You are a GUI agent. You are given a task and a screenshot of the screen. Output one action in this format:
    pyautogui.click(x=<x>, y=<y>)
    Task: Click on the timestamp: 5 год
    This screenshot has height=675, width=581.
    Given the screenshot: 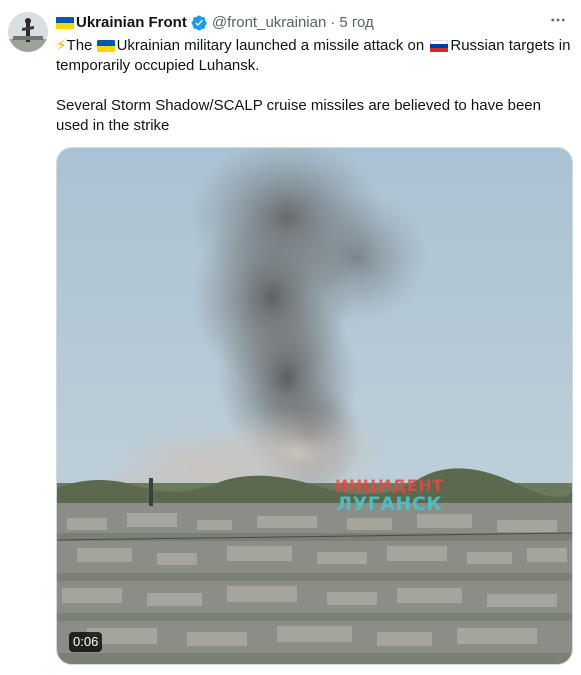 What is the action you would take?
    pyautogui.click(x=356, y=23)
    